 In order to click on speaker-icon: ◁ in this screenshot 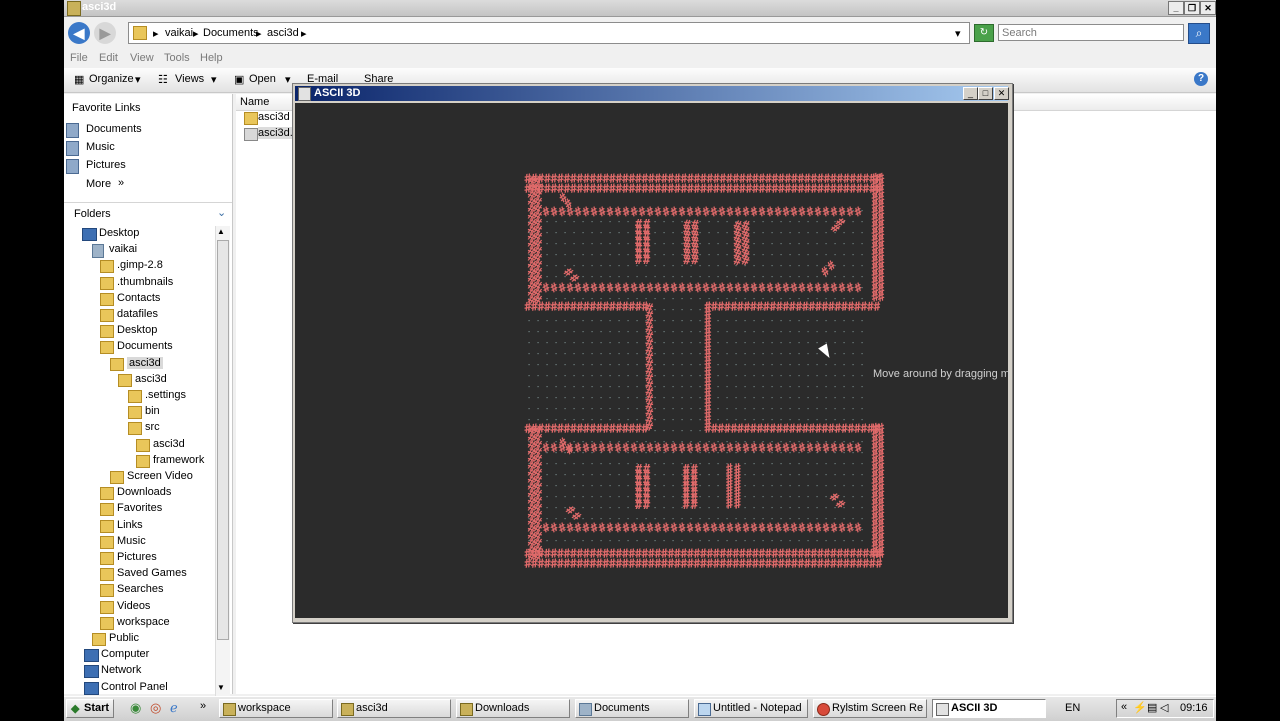, I will do `click(1164, 707)`.